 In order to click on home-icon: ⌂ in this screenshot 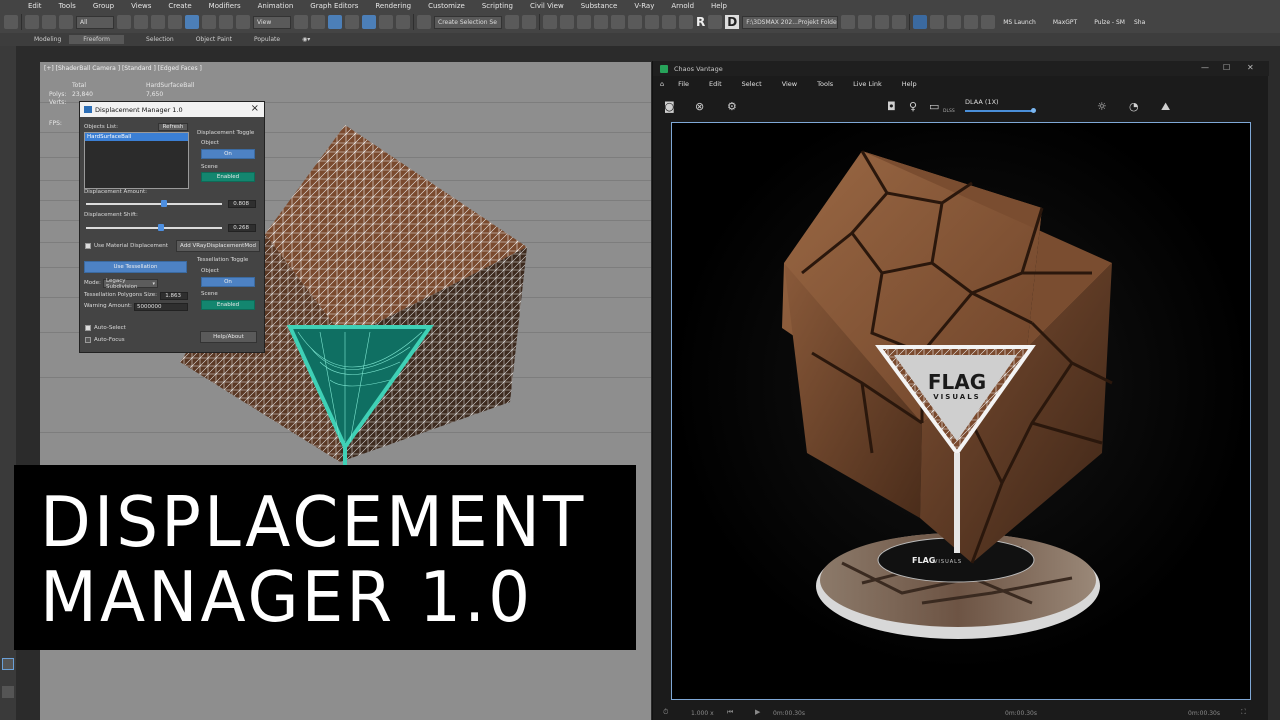, I will do `click(662, 84)`.